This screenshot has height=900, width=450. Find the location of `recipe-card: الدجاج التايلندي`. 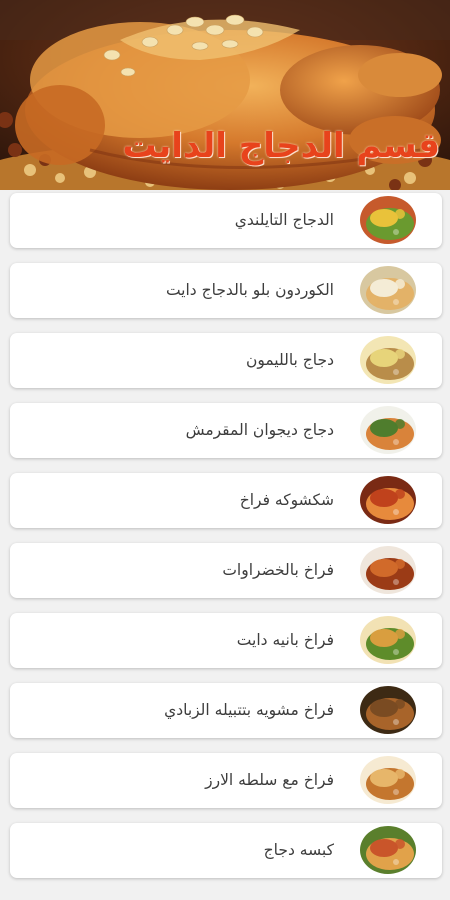

recipe-card: الدجاج التايلندي is located at coordinates (226, 220).